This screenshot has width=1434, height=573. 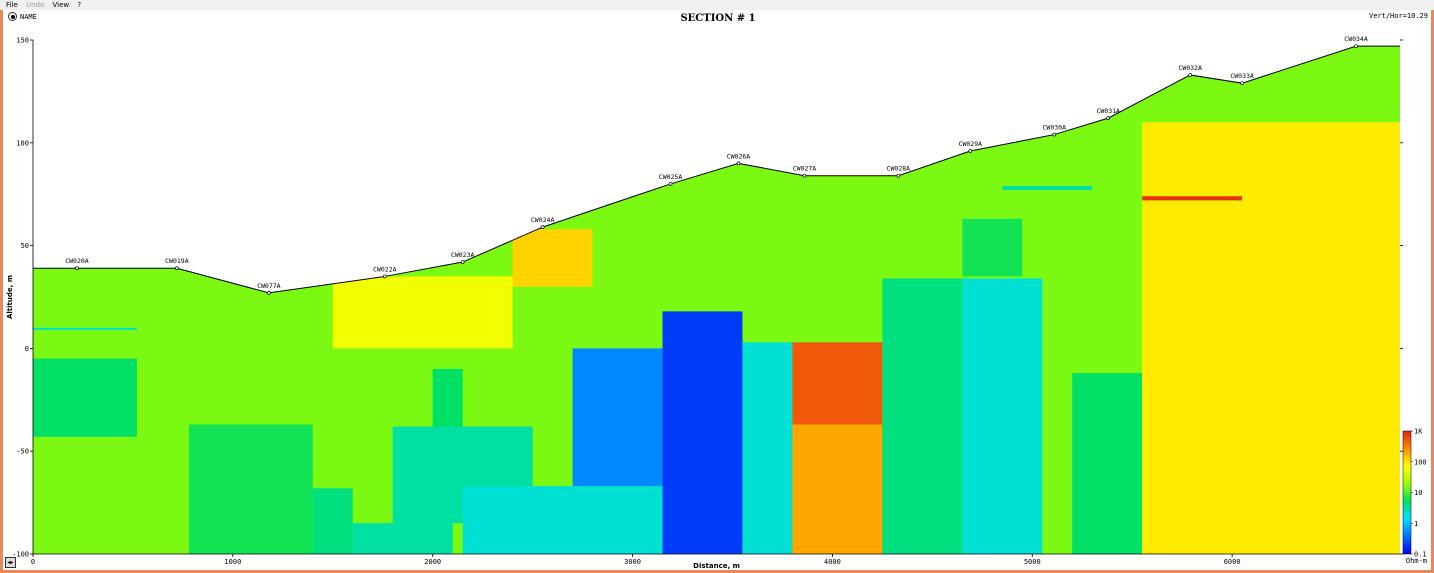 What do you see at coordinates (632, 562) in the screenshot?
I see `x-tick-label: 3000` at bounding box center [632, 562].